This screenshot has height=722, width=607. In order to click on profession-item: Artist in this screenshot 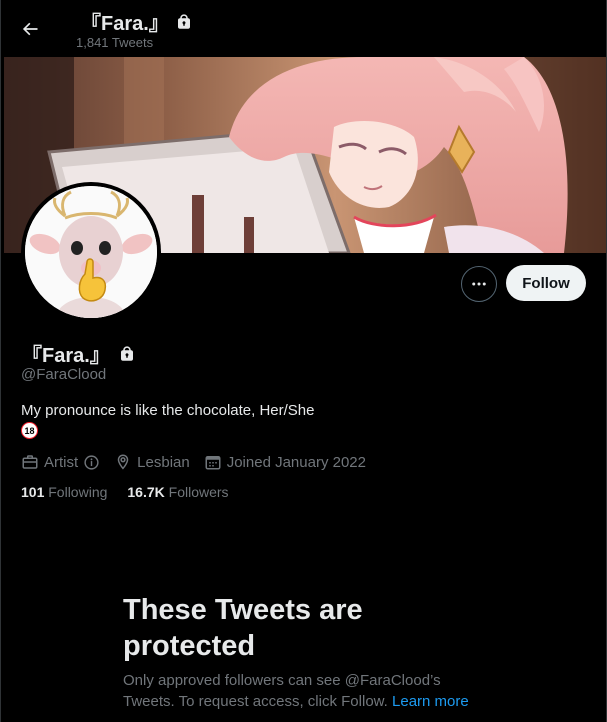, I will do `click(60, 462)`.